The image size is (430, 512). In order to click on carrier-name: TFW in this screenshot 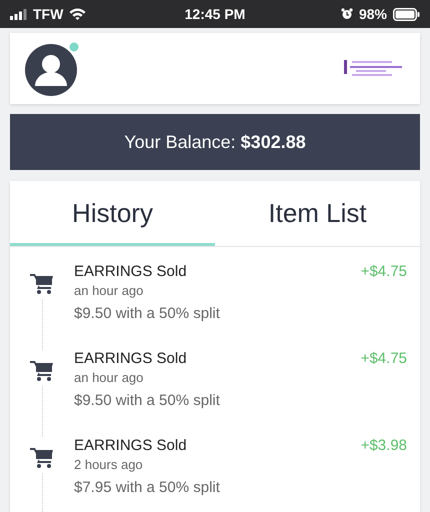, I will do `click(48, 14)`.